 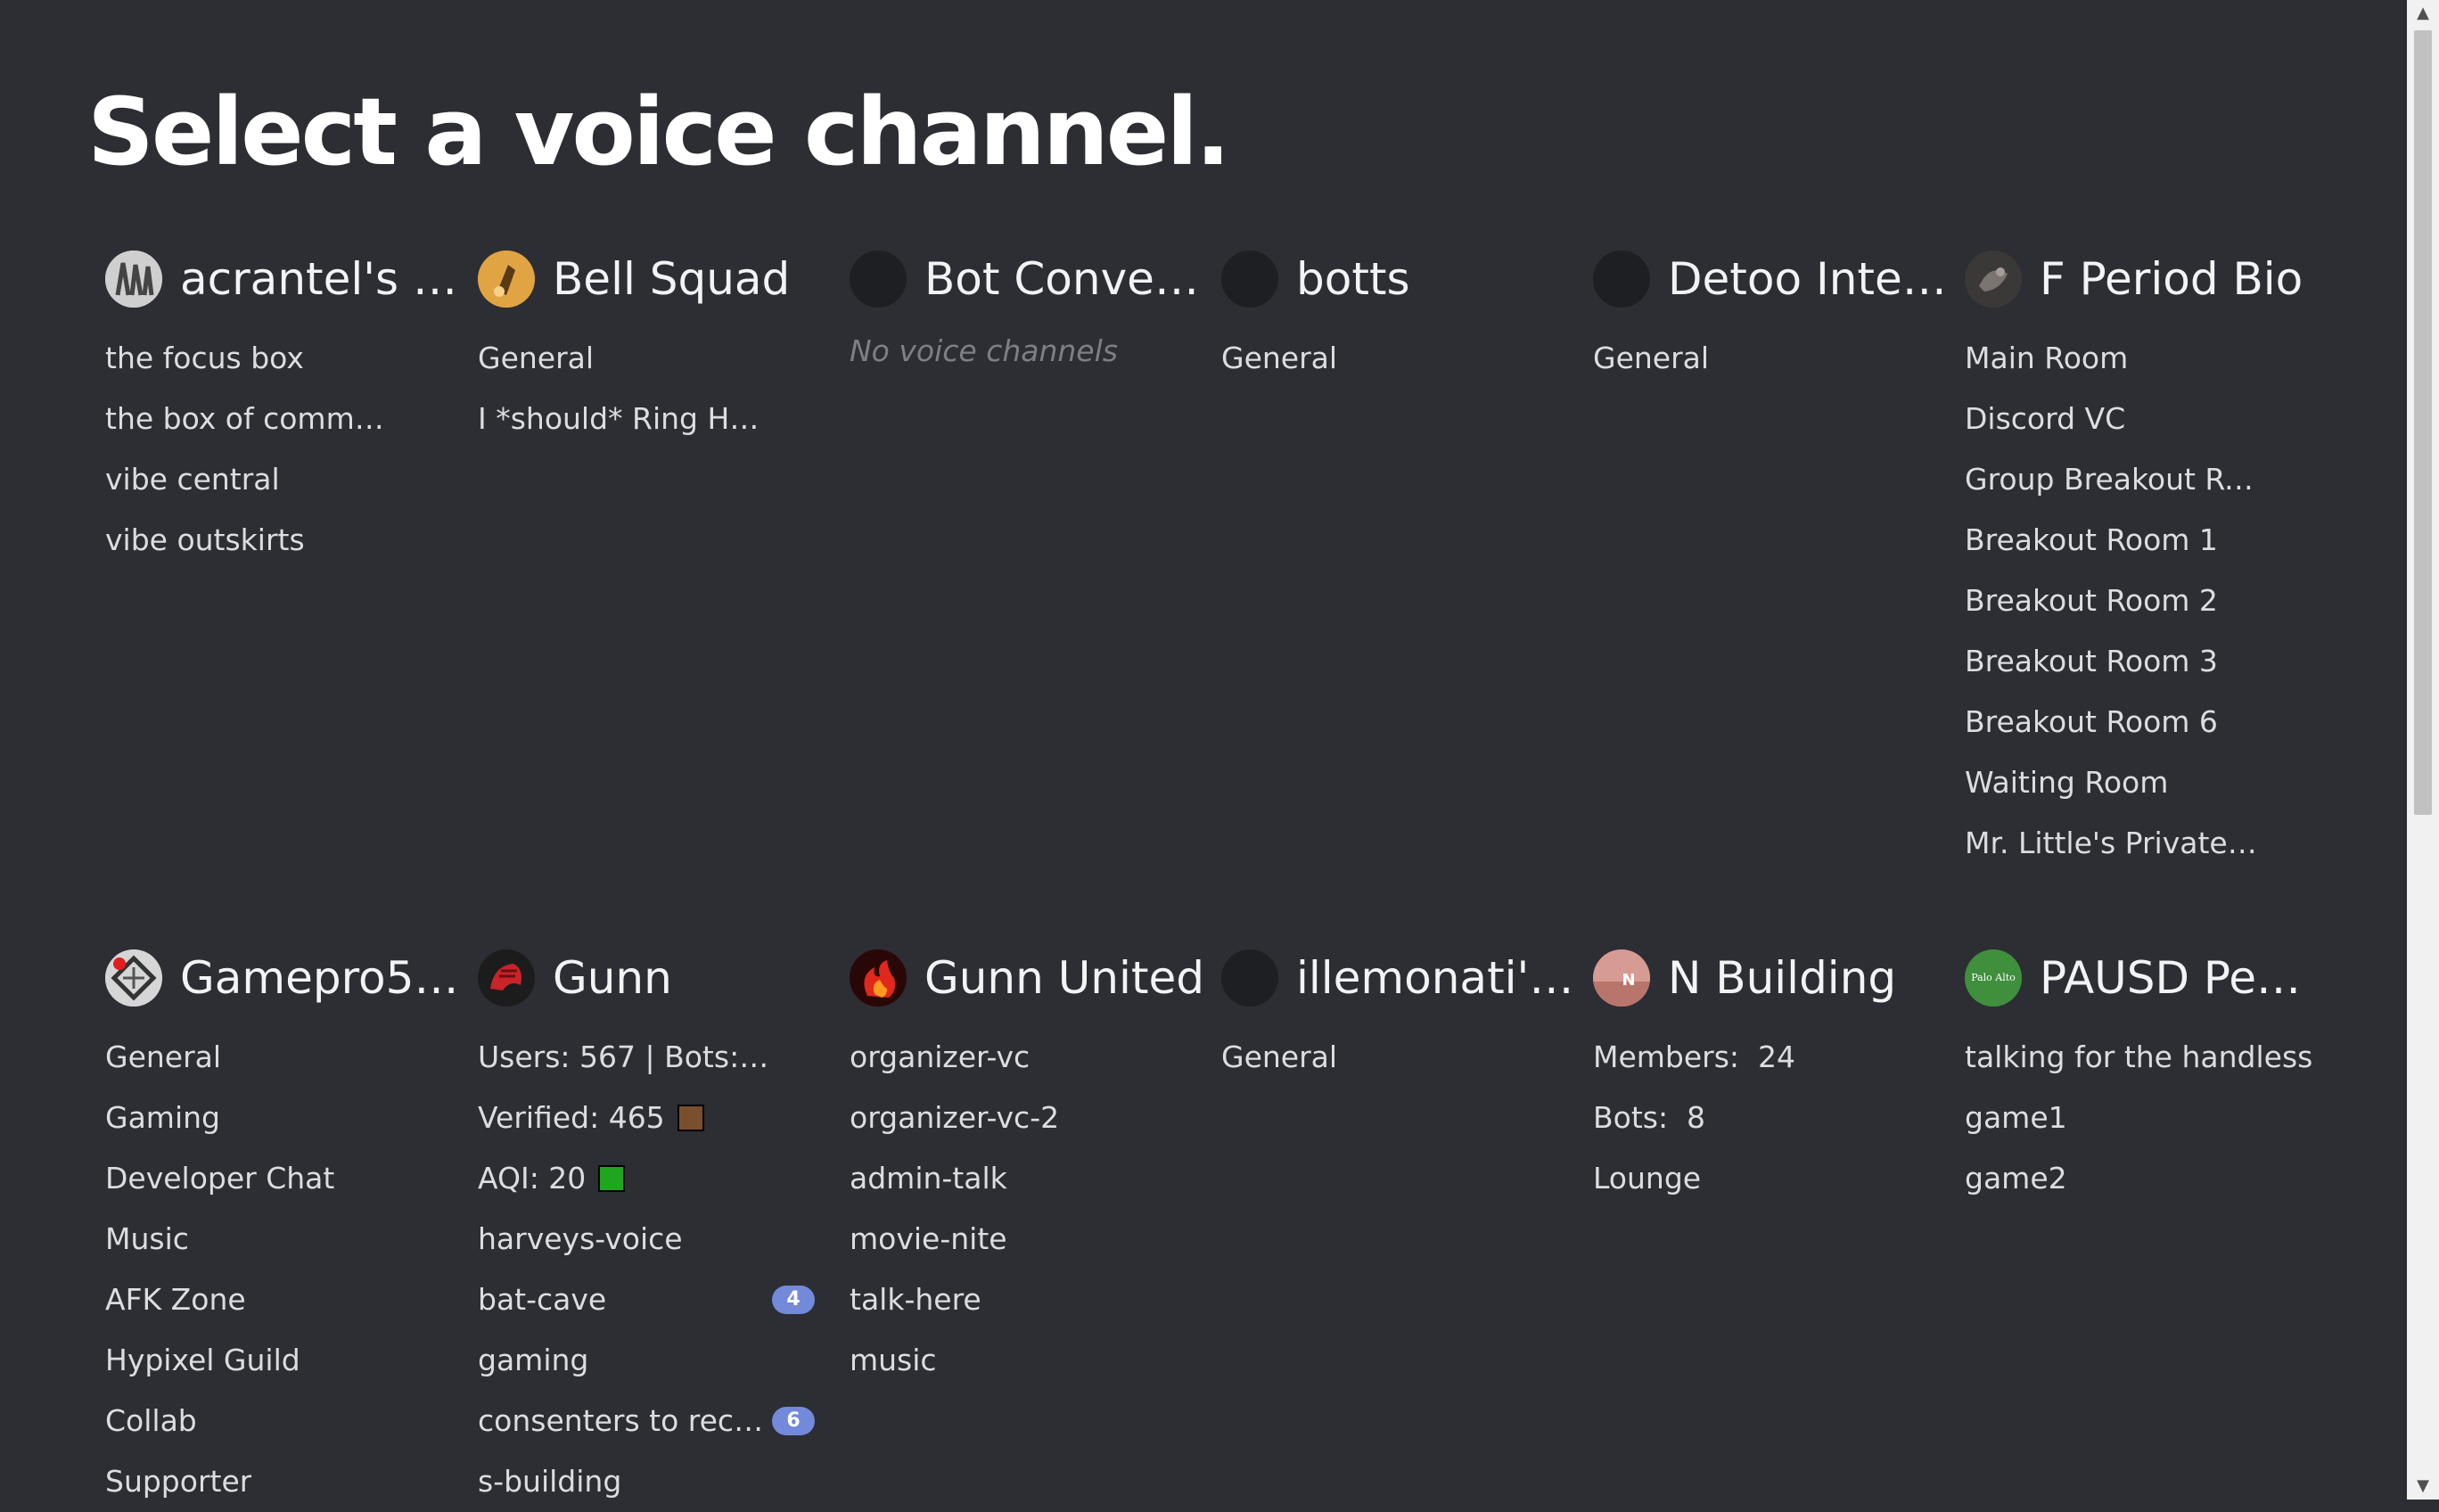 What do you see at coordinates (793, 1300) in the screenshot?
I see `user-count-badge: 4` at bounding box center [793, 1300].